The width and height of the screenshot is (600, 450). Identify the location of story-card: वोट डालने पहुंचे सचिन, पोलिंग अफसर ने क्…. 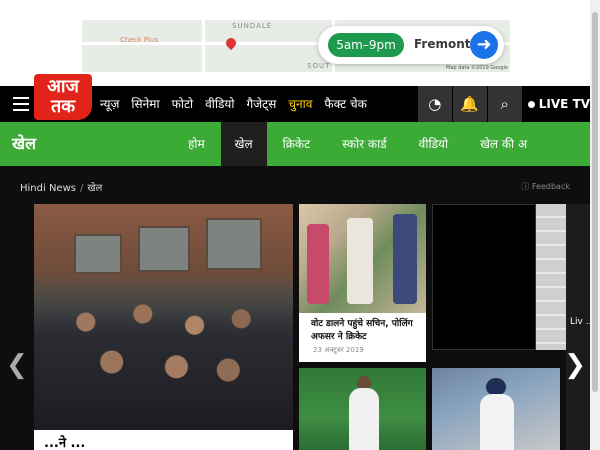
(362, 283).